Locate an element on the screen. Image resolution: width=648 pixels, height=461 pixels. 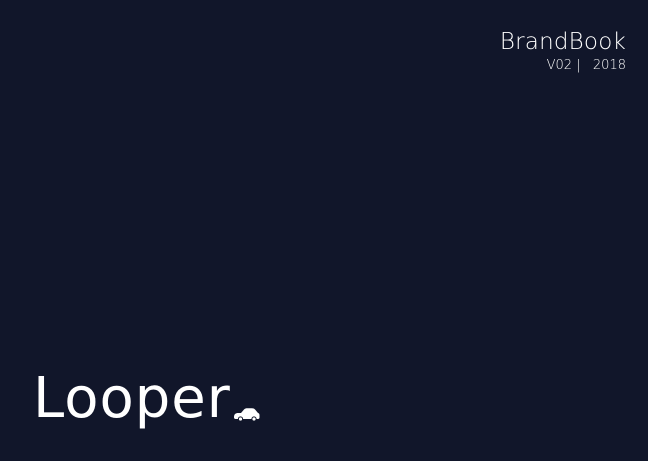
brand-logo: Looper is located at coordinates (153, 400).